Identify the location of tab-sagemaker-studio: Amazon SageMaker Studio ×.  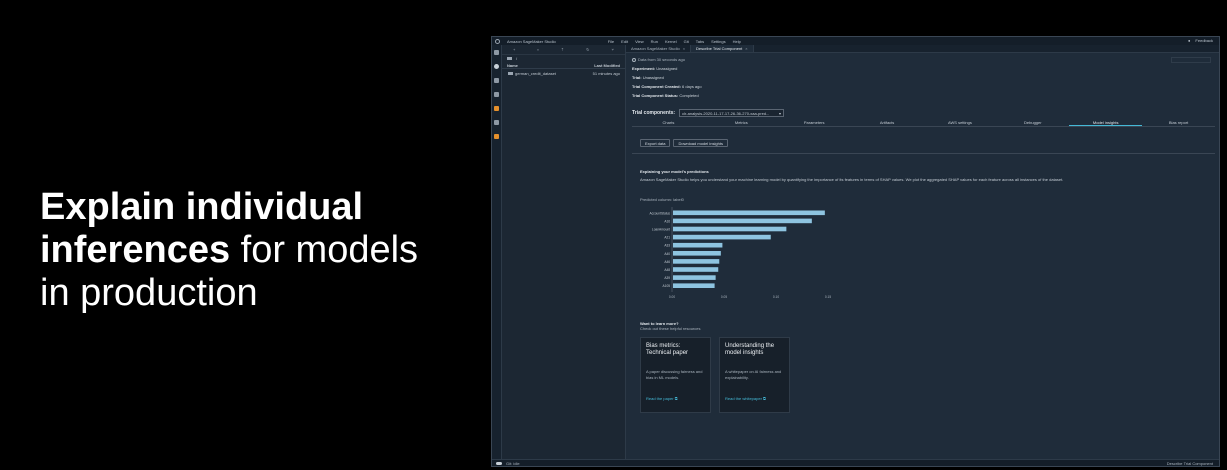
(659, 48).